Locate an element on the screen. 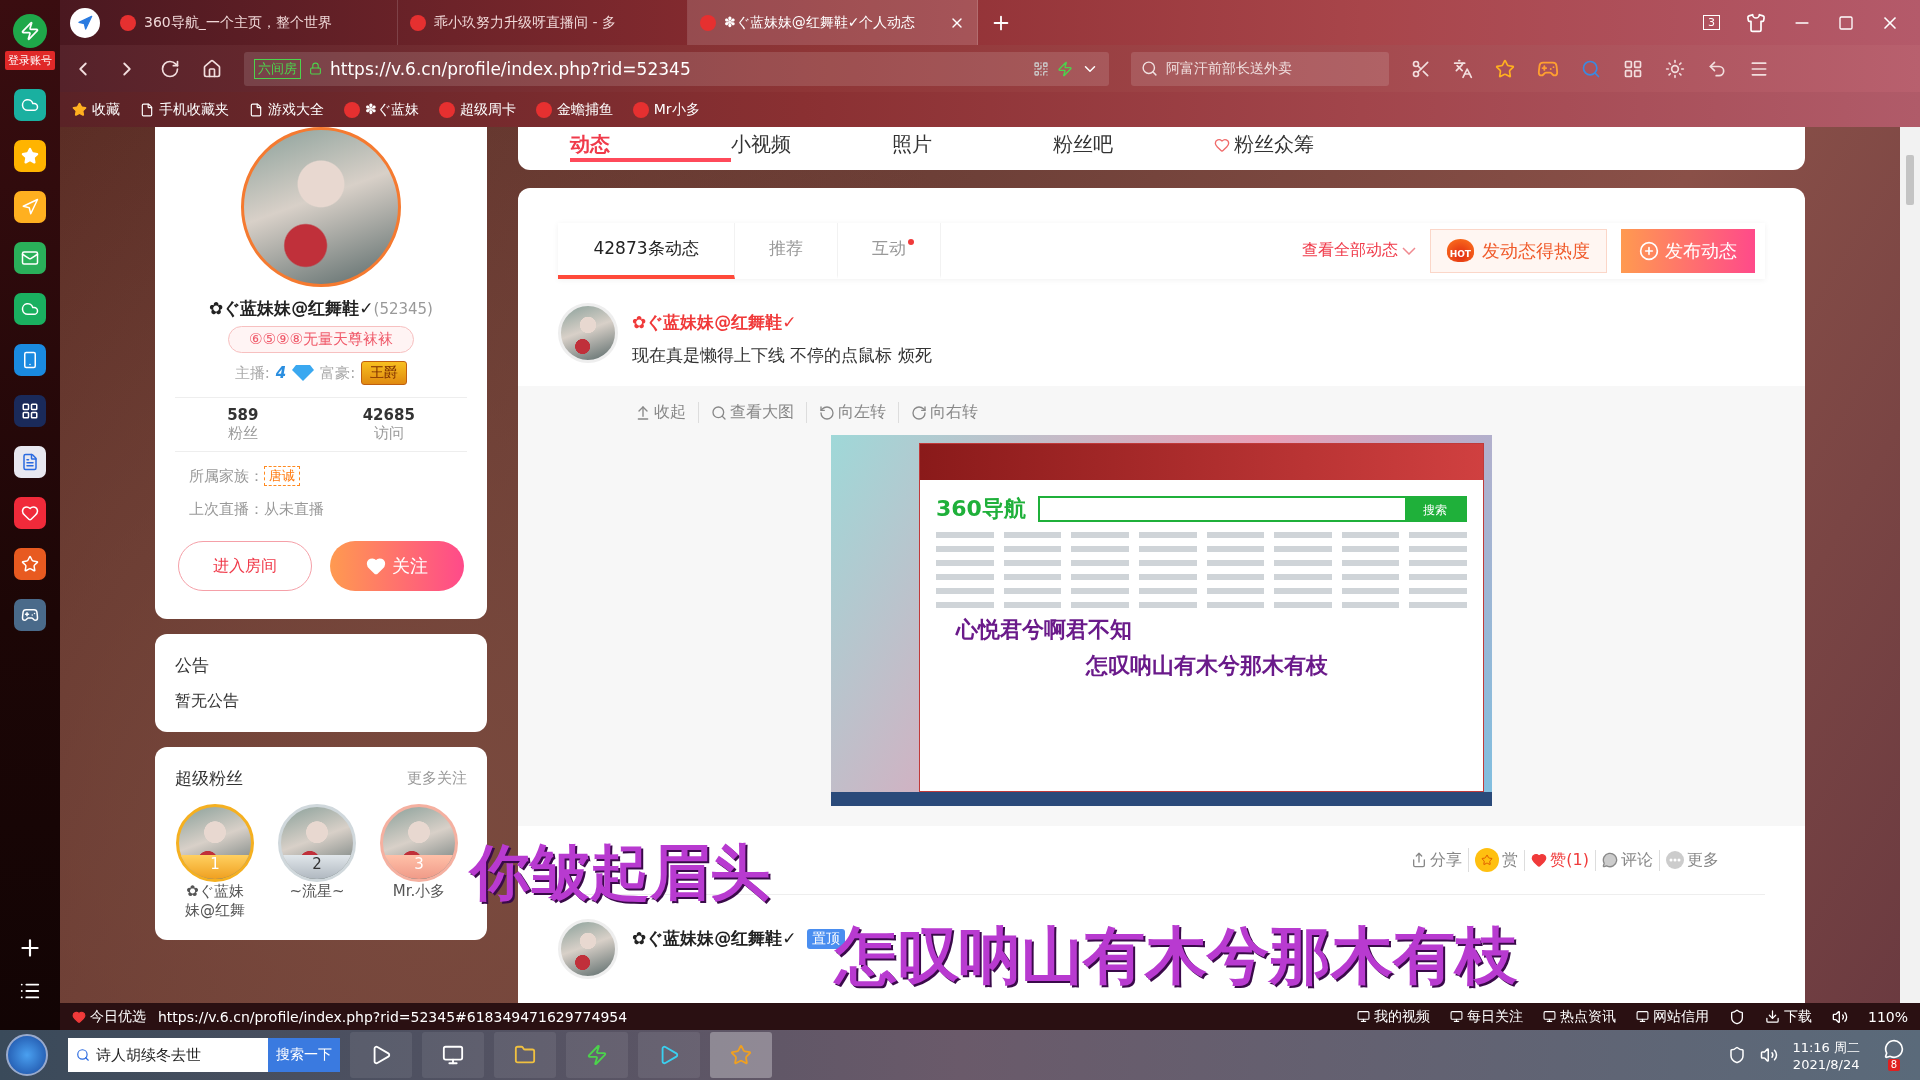 This screenshot has height=1080, width=1920. folder-icon is located at coordinates (525, 1055).